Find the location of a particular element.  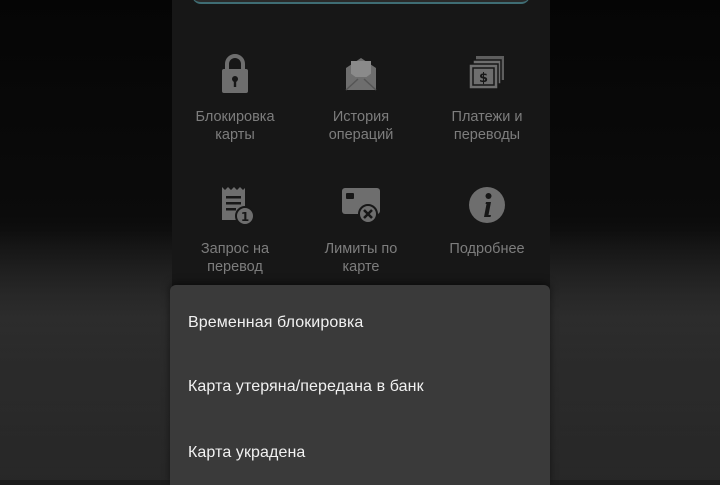

svg-text: 1 is located at coordinates (245, 217).